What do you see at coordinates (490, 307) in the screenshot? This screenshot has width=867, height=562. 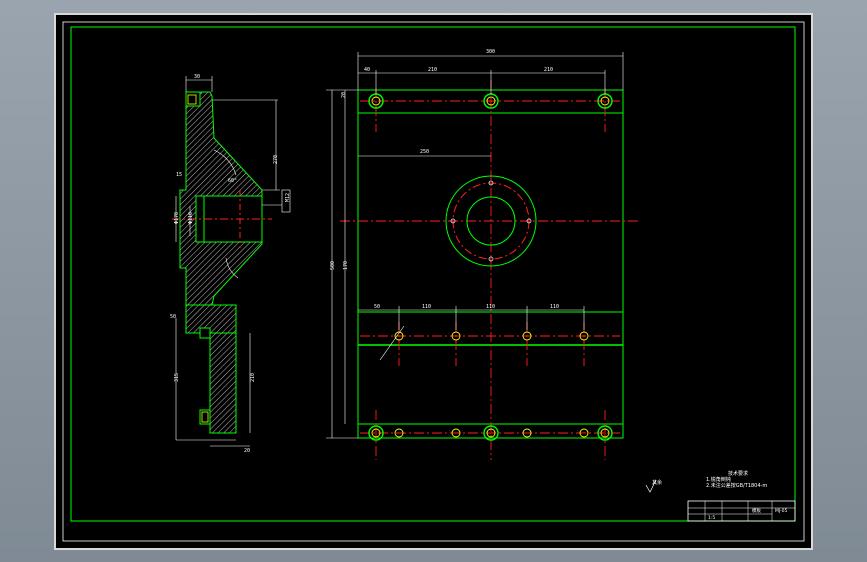 I see `dim-pitch-2: 110` at bounding box center [490, 307].